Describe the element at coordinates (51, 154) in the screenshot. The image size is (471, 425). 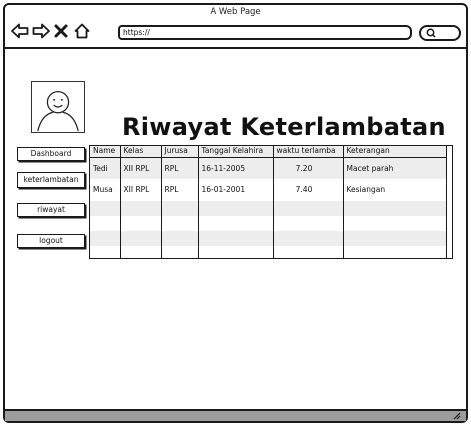
I see `sidebar-item-dashboard: Dashboard` at that location.